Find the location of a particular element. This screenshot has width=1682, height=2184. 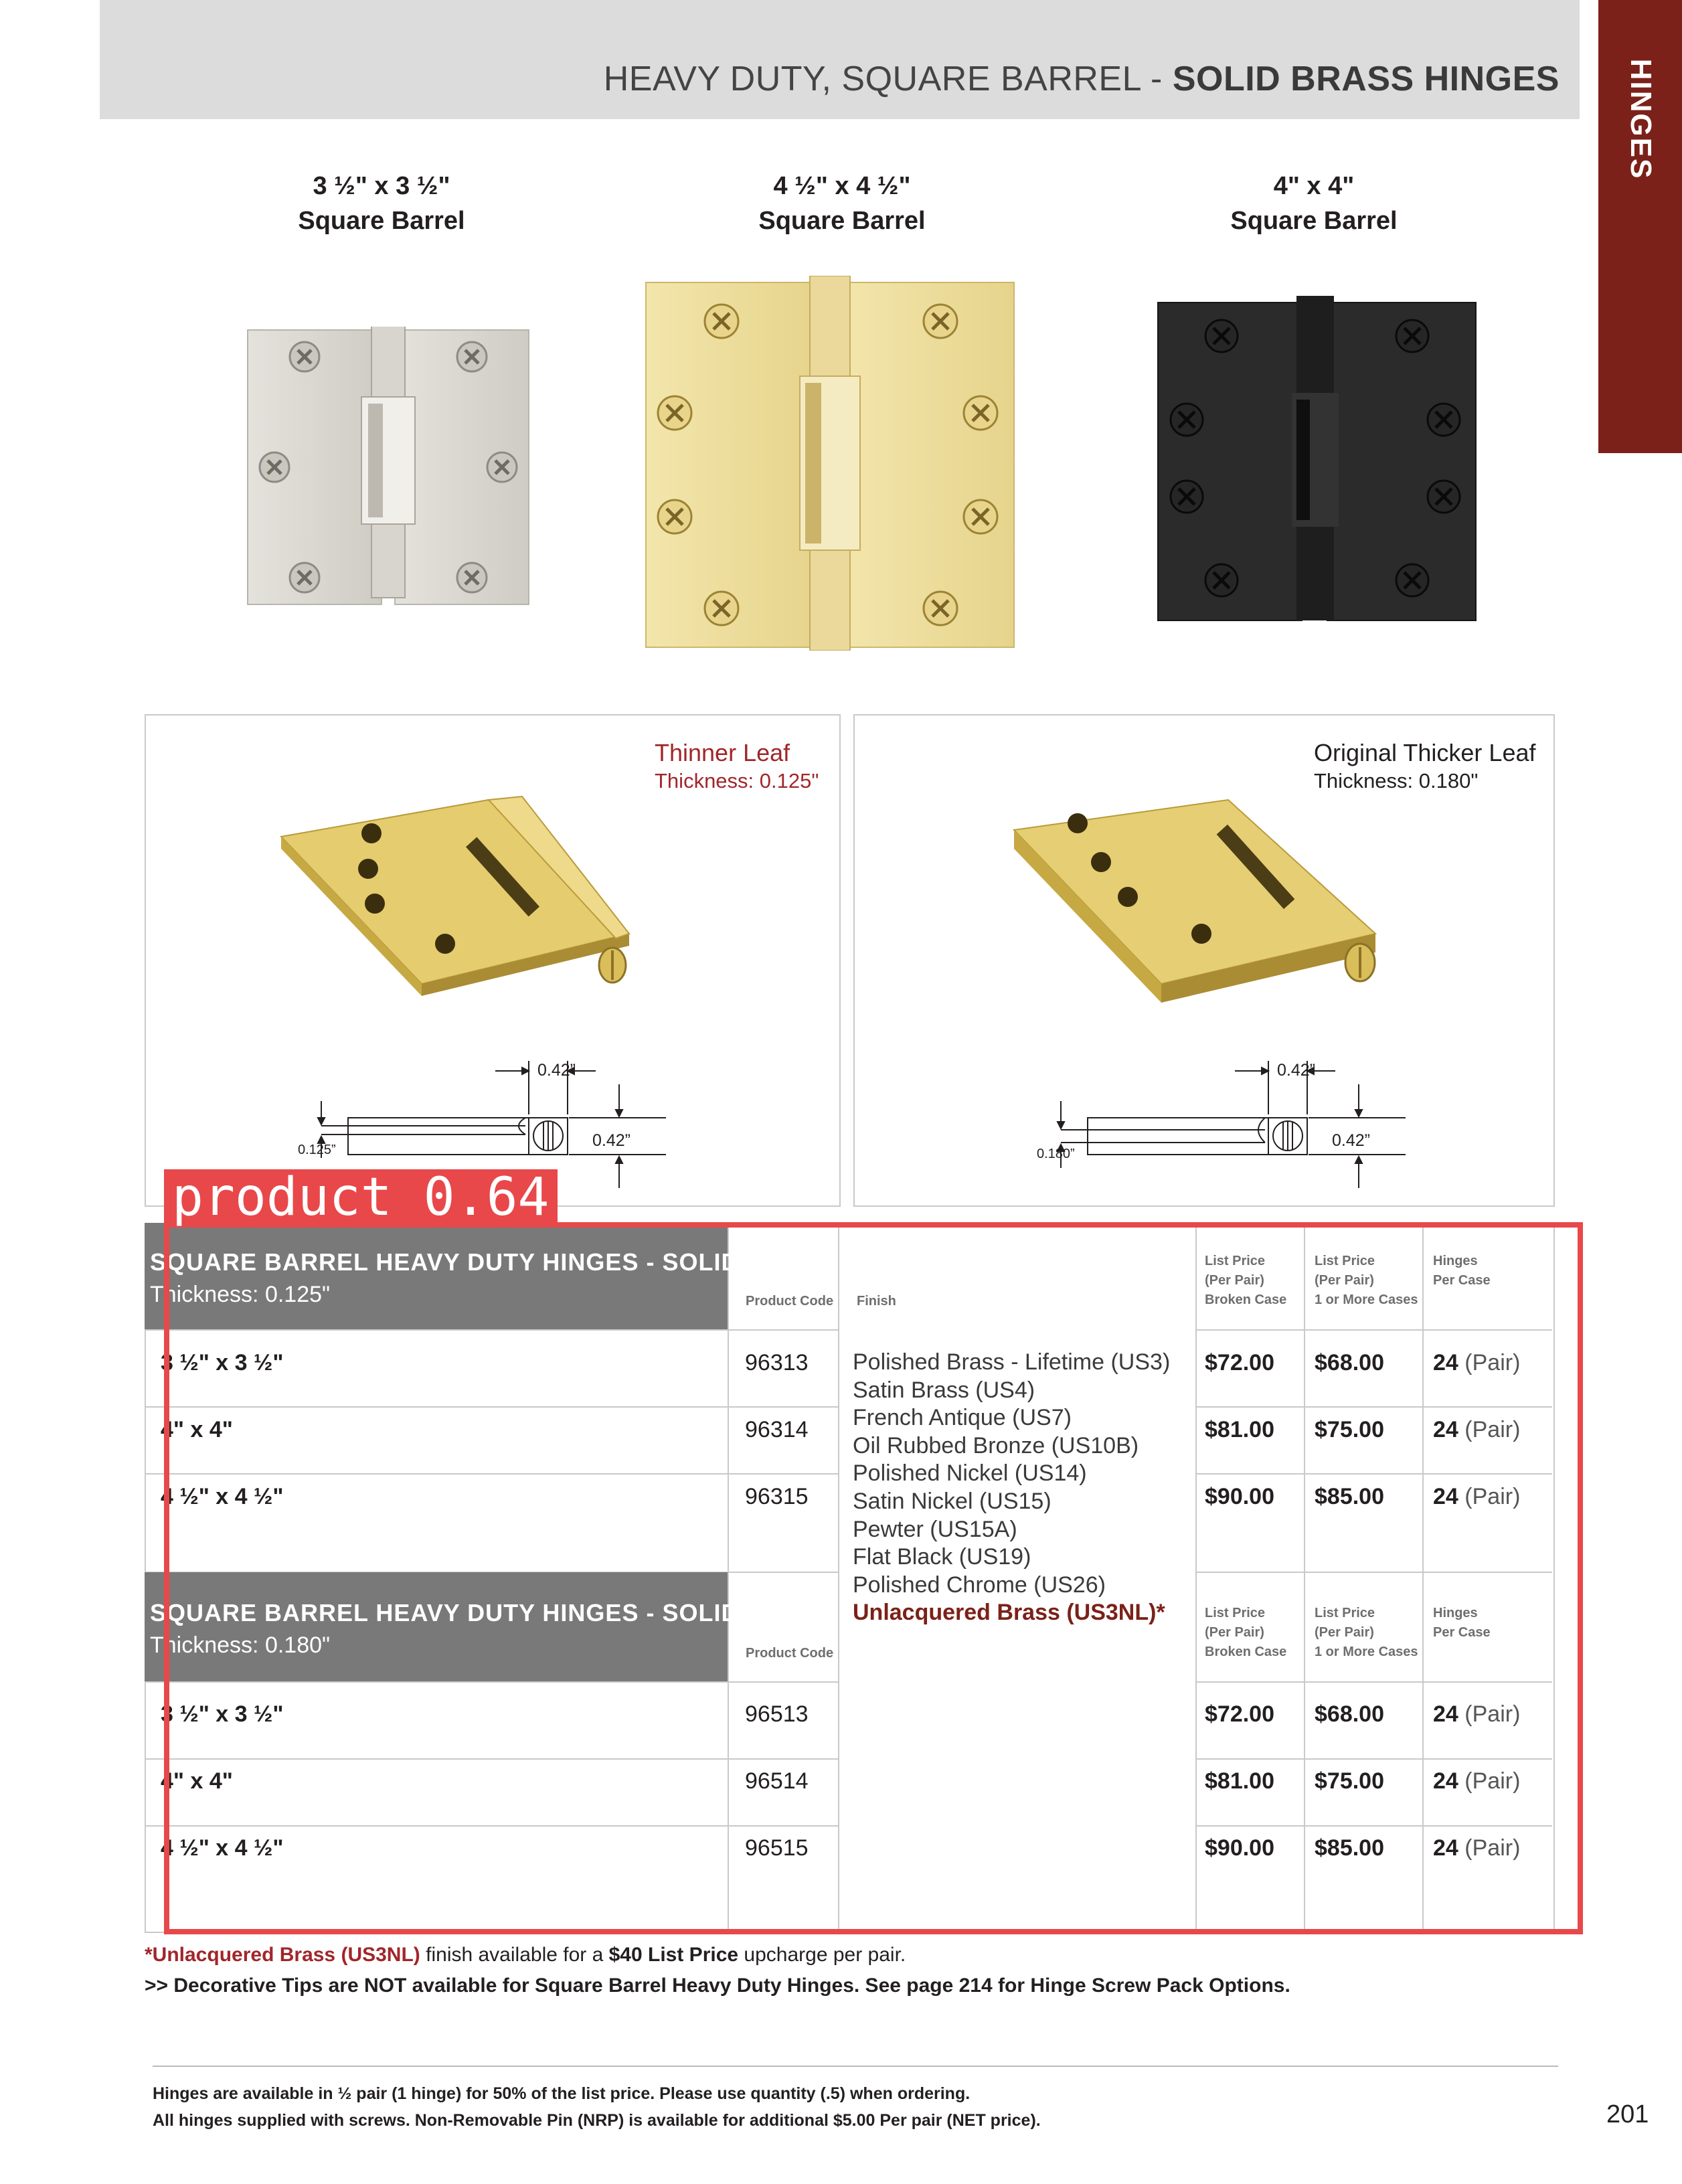

hinge-image-satin-brass is located at coordinates (830, 463).